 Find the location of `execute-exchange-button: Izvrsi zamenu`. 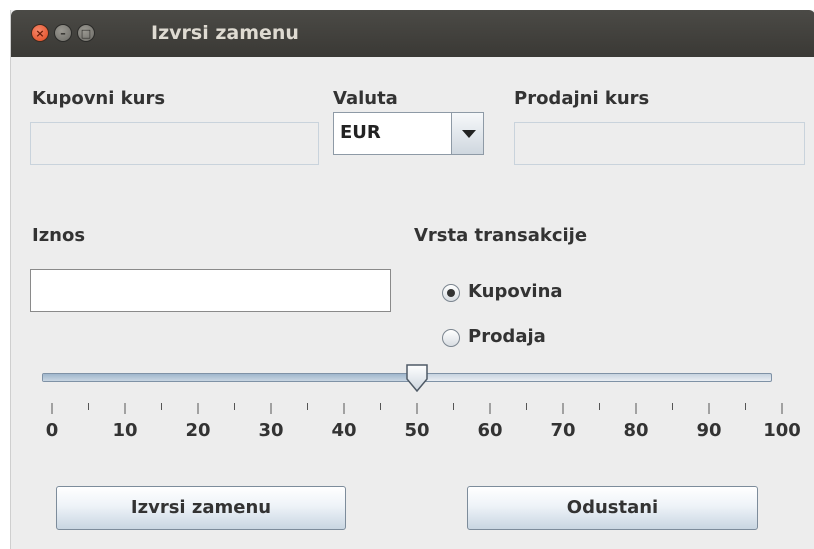

execute-exchange-button: Izvrsi zamenu is located at coordinates (201, 508).